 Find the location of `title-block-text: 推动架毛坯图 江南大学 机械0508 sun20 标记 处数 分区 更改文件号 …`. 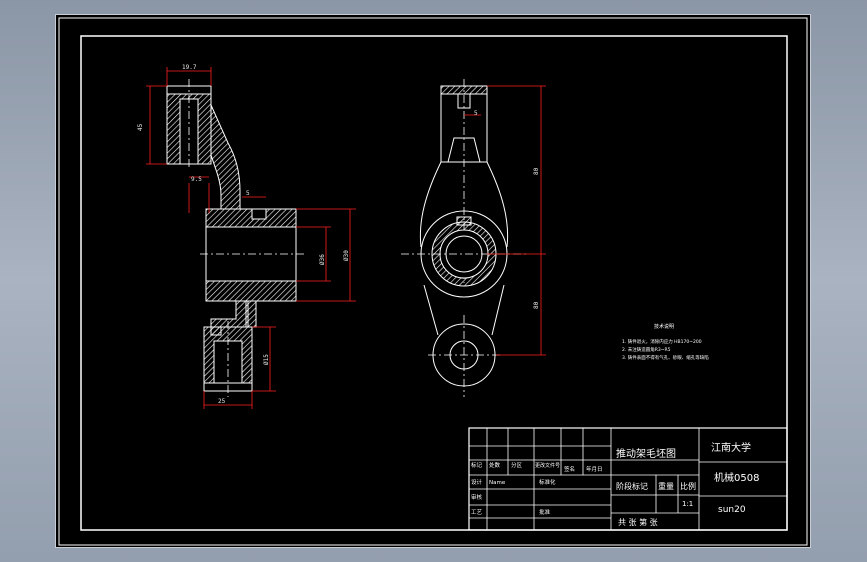

title-block-text: 推动架毛坯图 江南大学 机械0508 sun20 标记 处数 分区 更改文件号 … is located at coordinates (615, 484).